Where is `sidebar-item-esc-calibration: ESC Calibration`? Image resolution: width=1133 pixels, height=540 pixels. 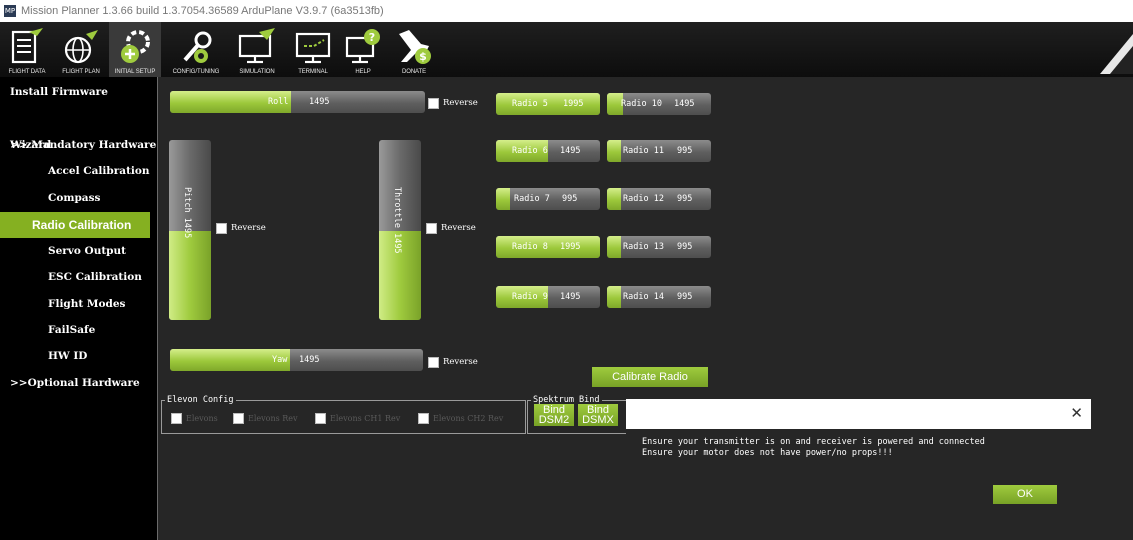 sidebar-item-esc-calibration: ESC Calibration is located at coordinates (79, 277).